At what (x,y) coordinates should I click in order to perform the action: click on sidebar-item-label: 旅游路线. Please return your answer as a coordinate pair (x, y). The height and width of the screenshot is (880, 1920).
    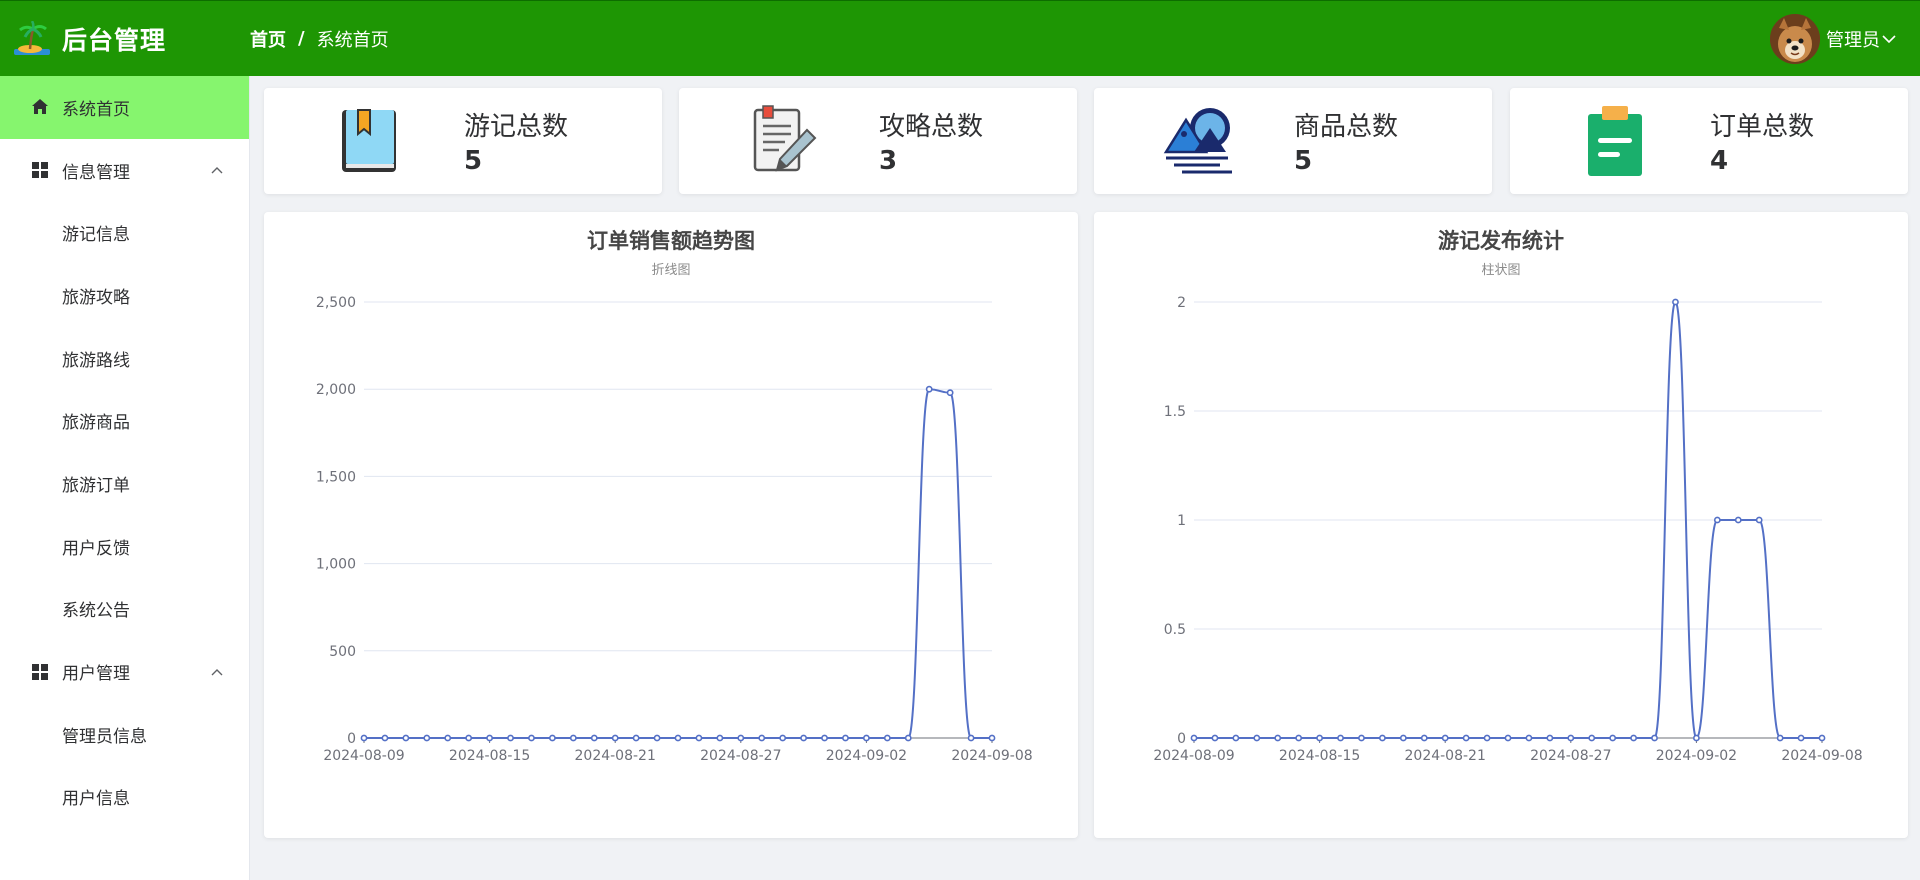
    Looking at the image, I should click on (96, 360).